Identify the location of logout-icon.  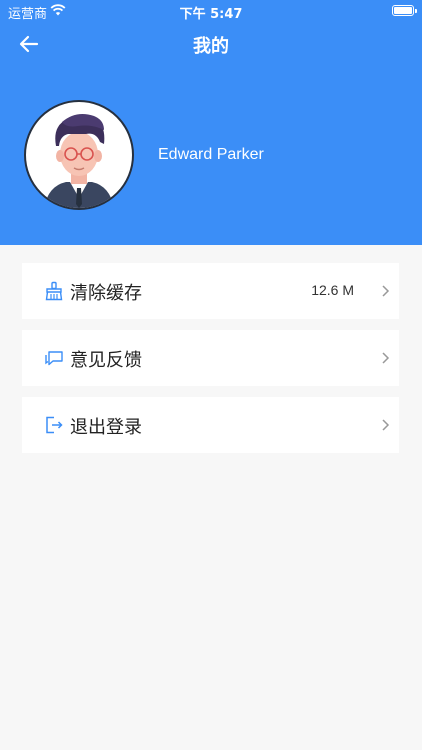
(54, 425).